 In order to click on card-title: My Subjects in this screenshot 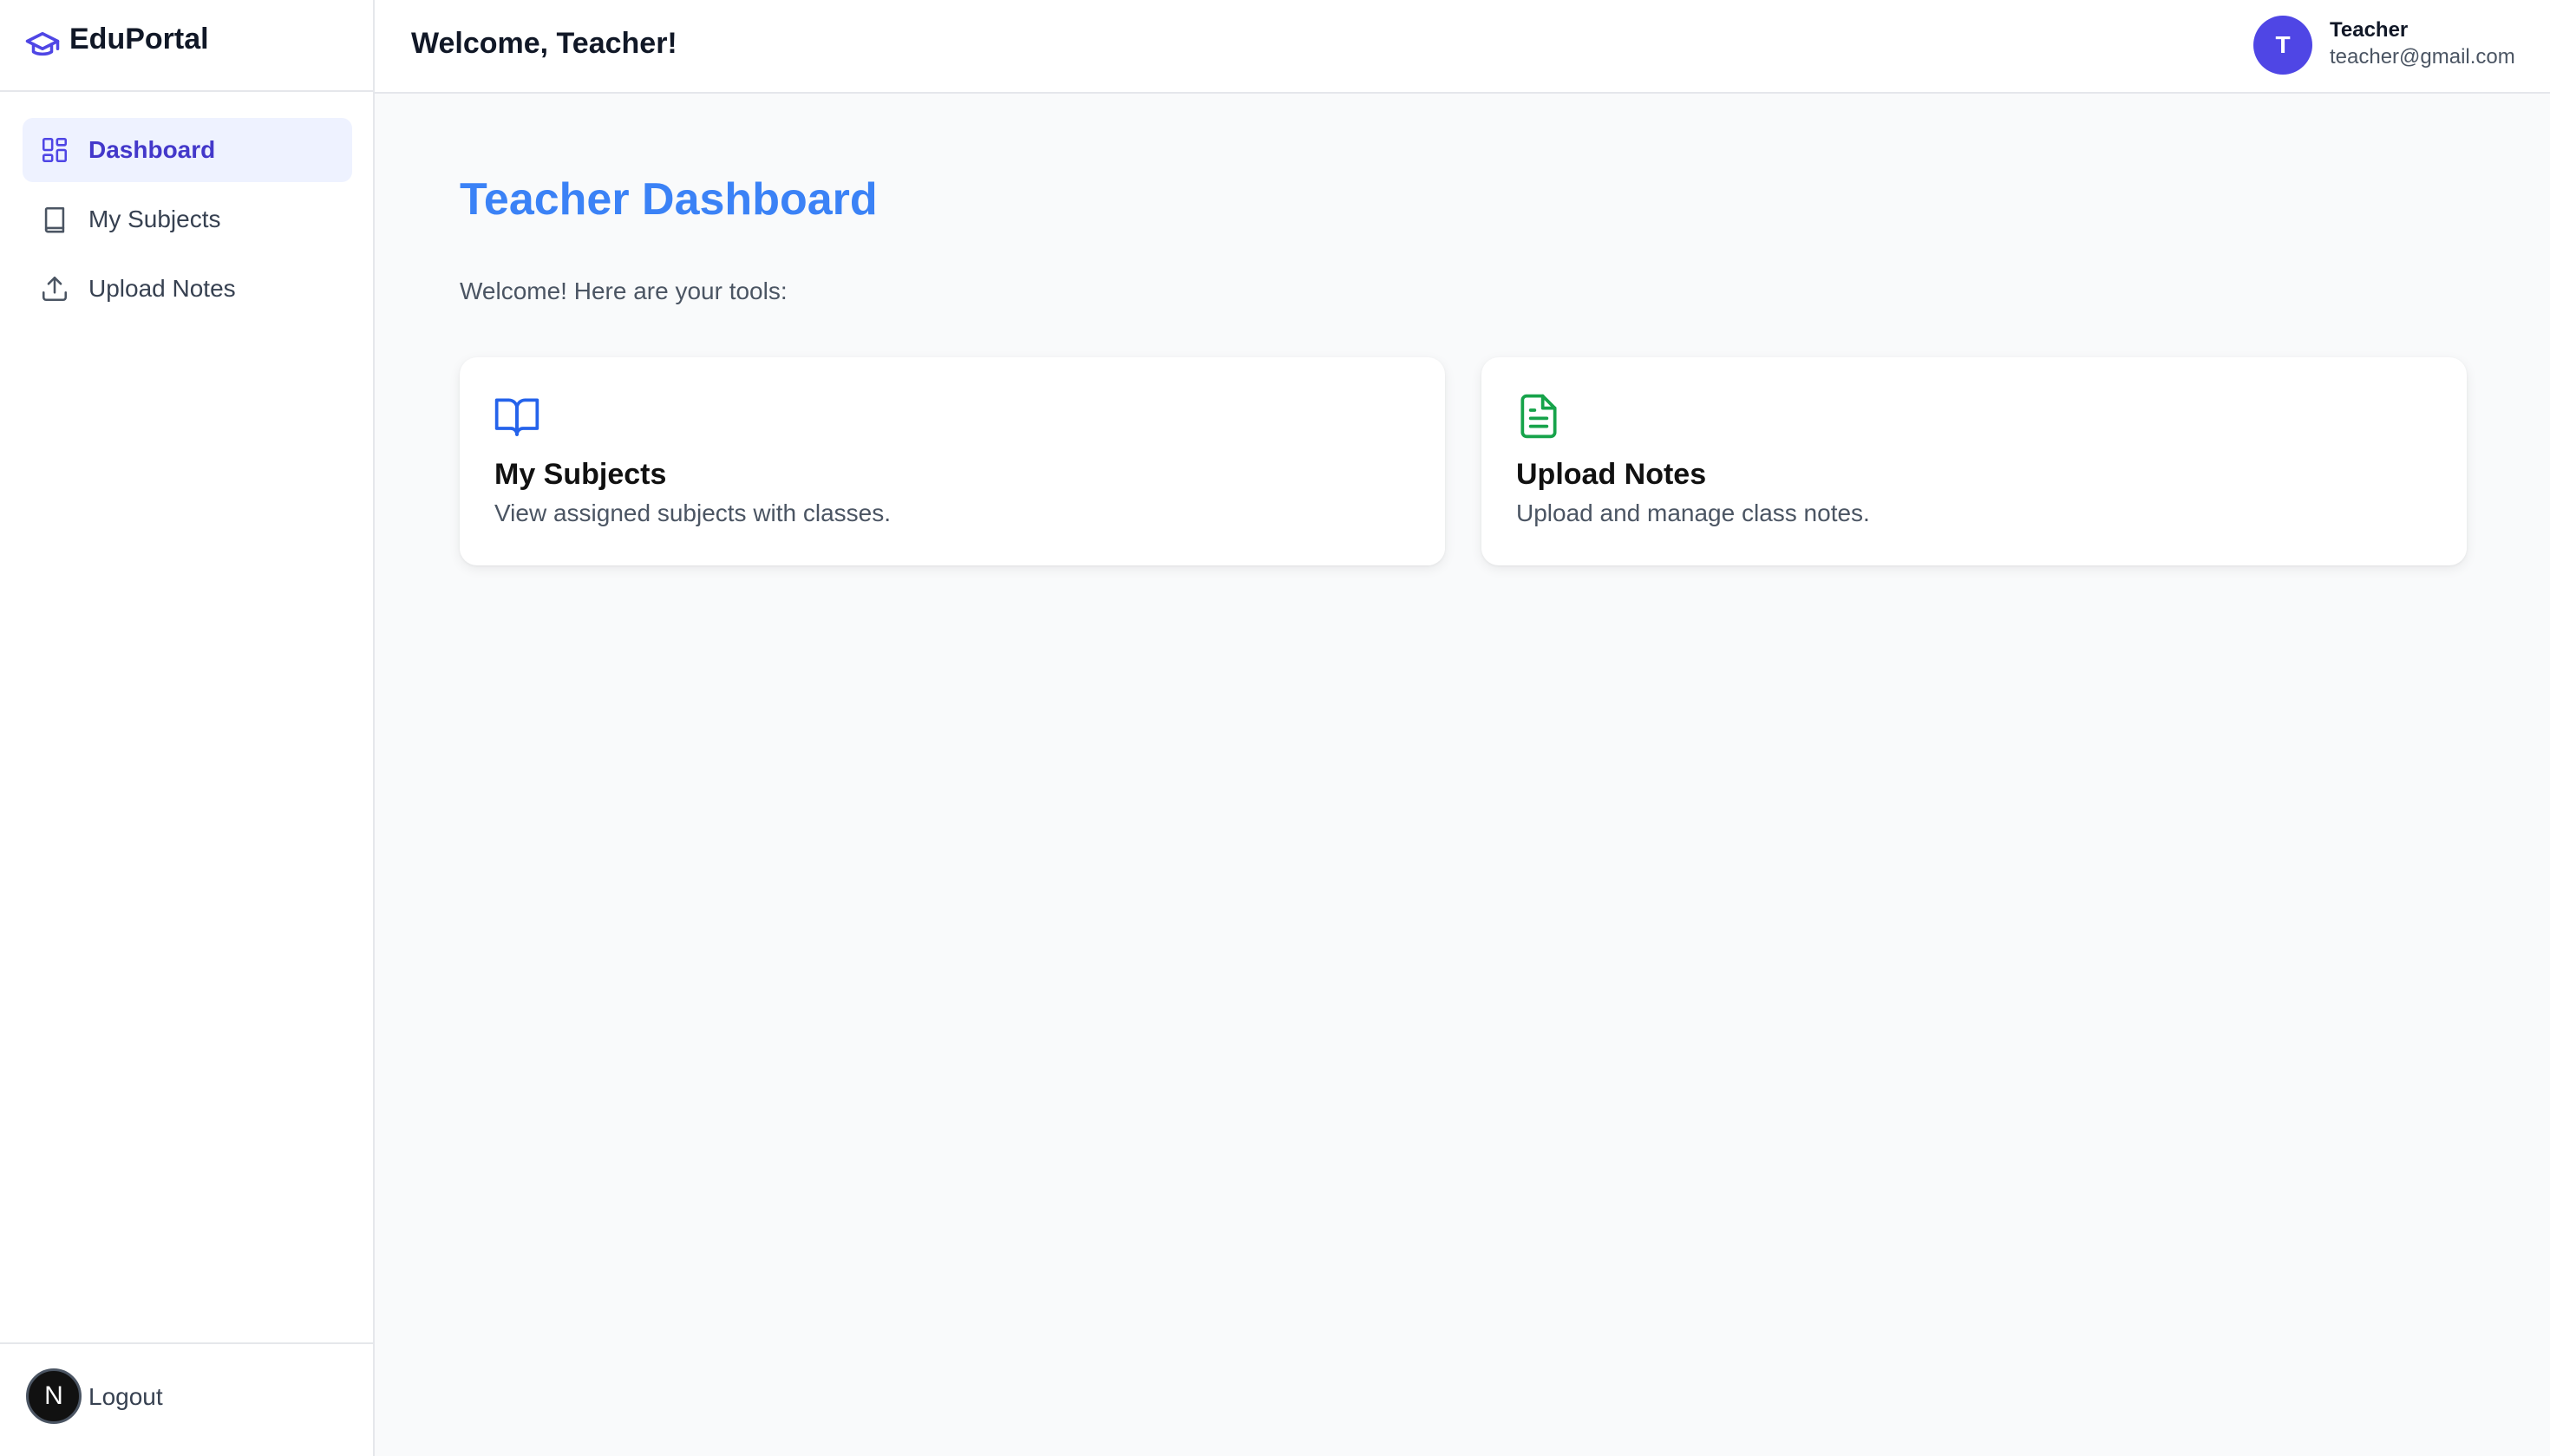, I will do `click(580, 474)`.